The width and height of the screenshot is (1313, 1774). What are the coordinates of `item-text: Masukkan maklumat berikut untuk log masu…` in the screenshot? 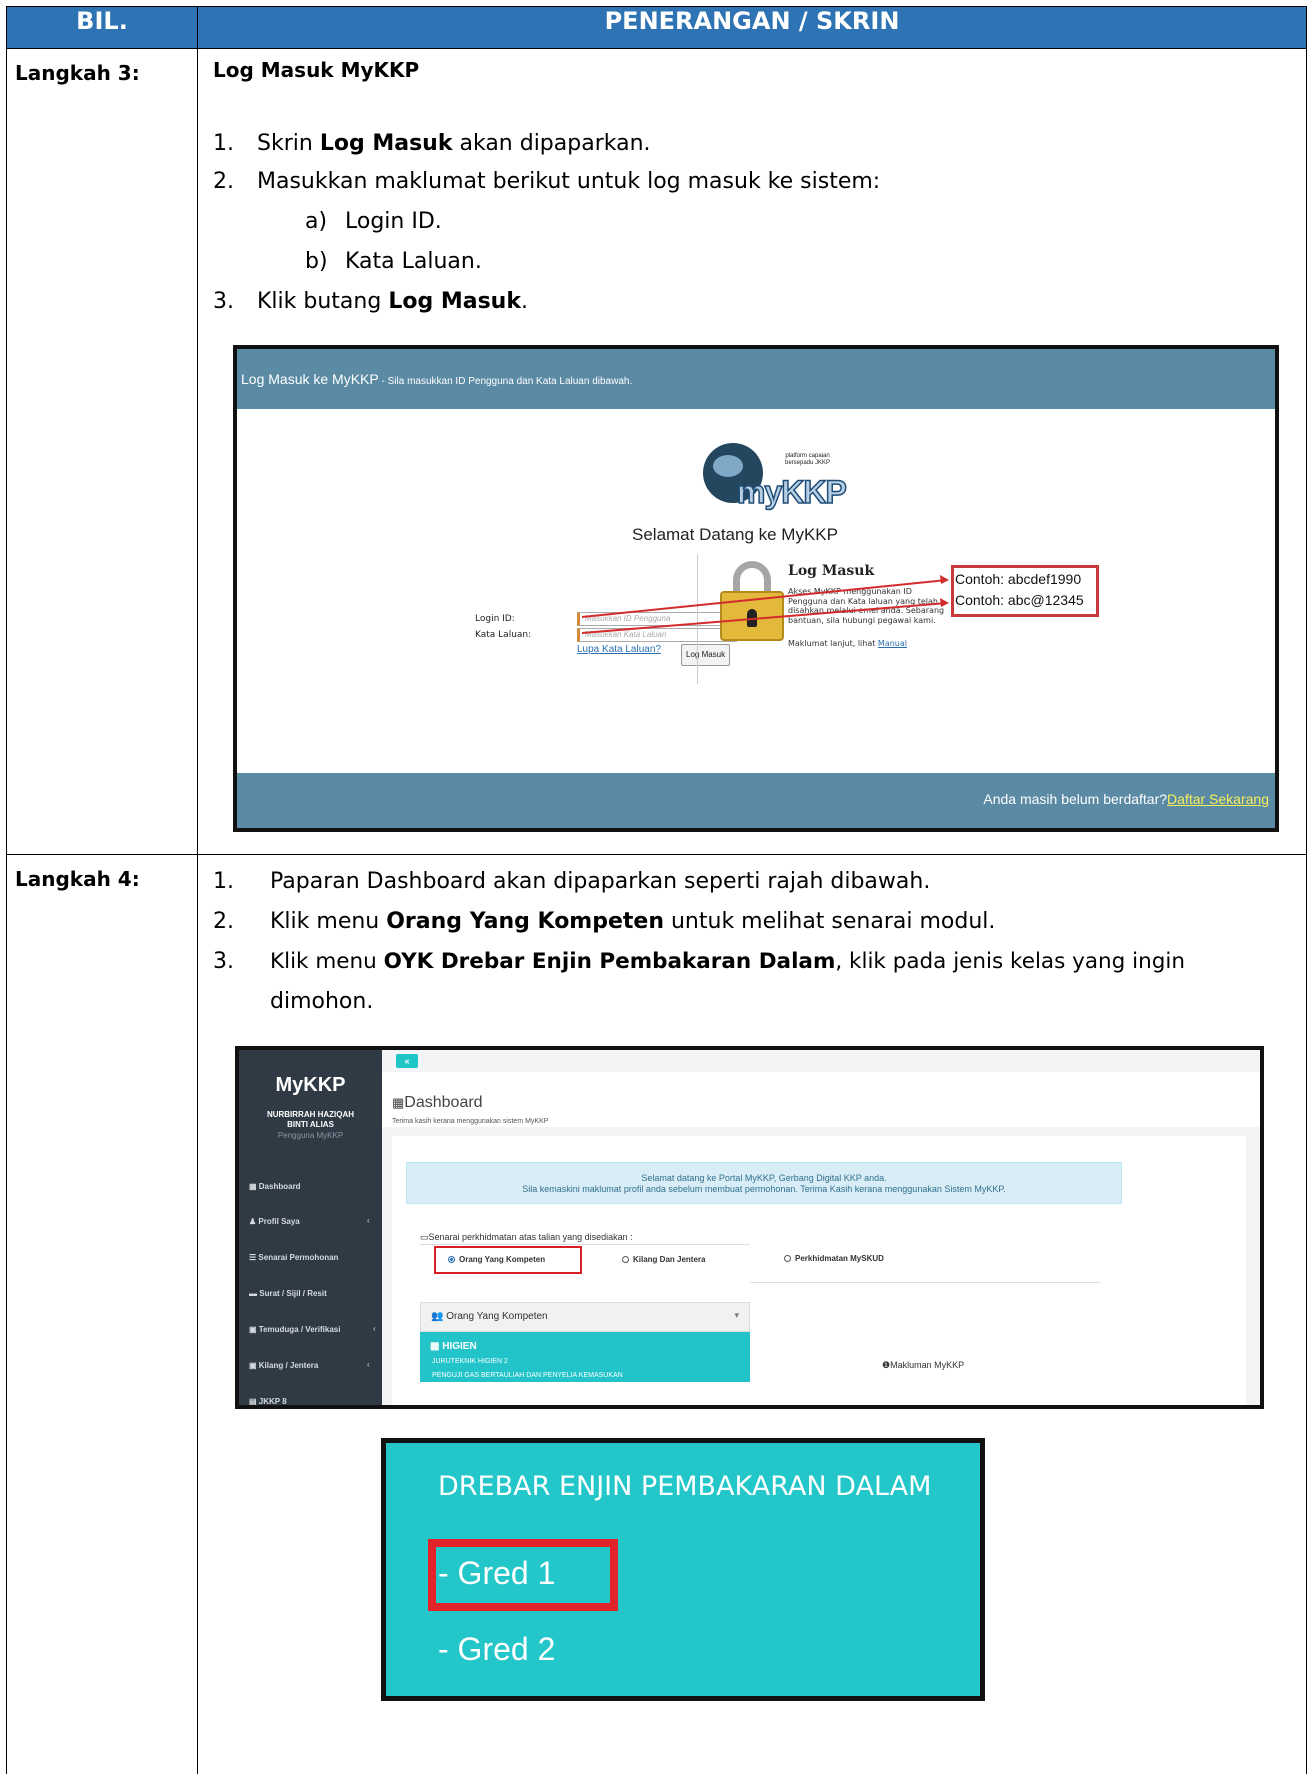 It's located at (569, 181).